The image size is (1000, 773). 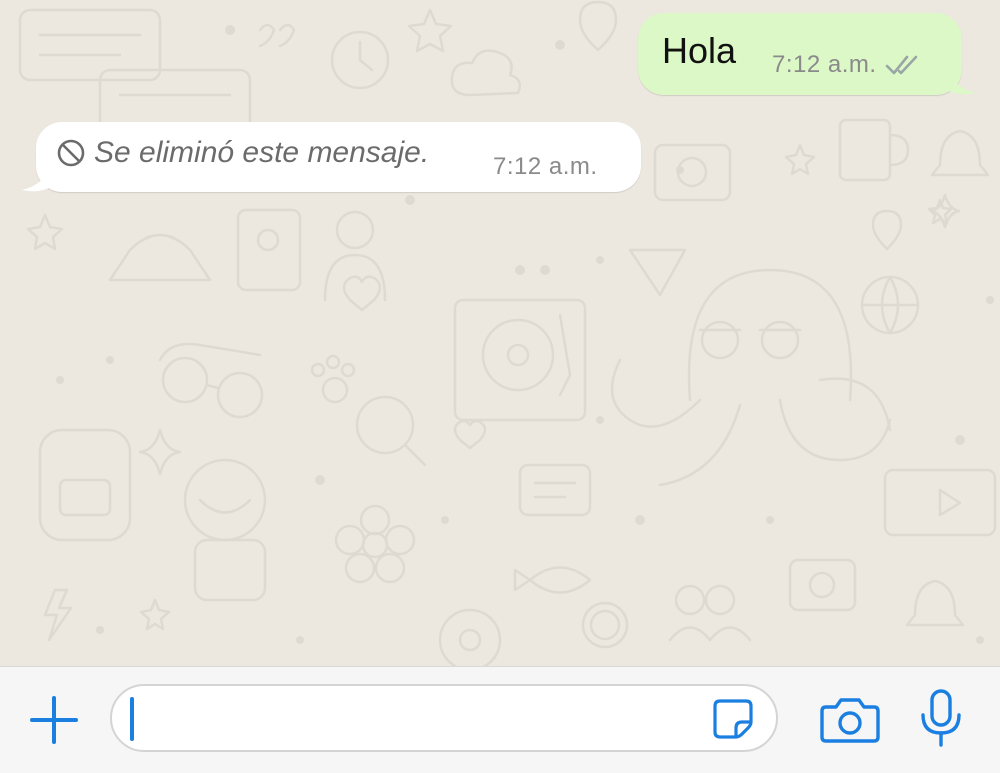 What do you see at coordinates (850, 720) in the screenshot?
I see `camera-icon` at bounding box center [850, 720].